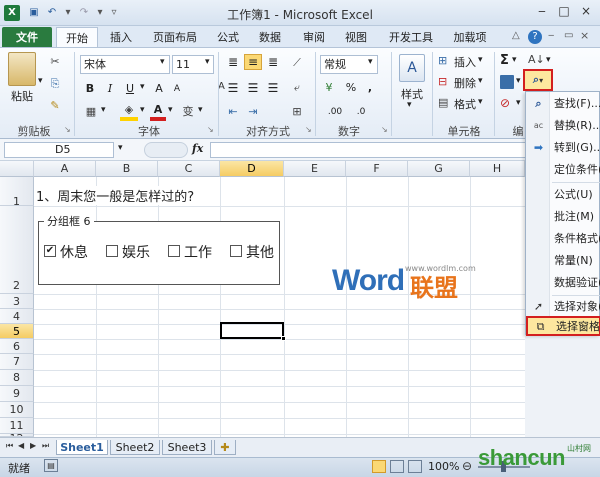 The image size is (600, 477). I want to click on name-box-dropdown-icon: ▾, so click(120, 148).